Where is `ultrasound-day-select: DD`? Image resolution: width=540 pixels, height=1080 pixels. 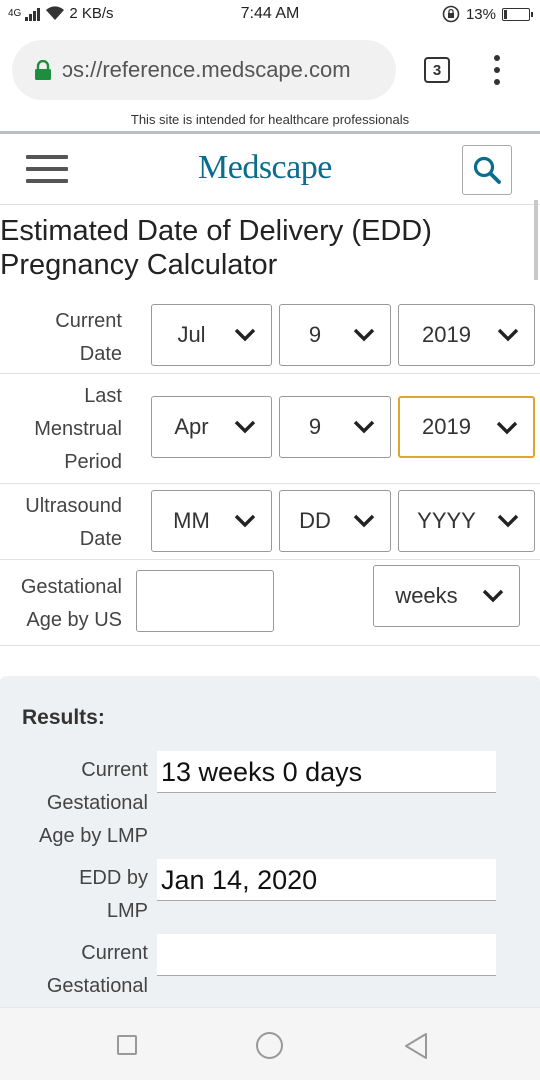
ultrasound-day-select: DD is located at coordinates (335, 521).